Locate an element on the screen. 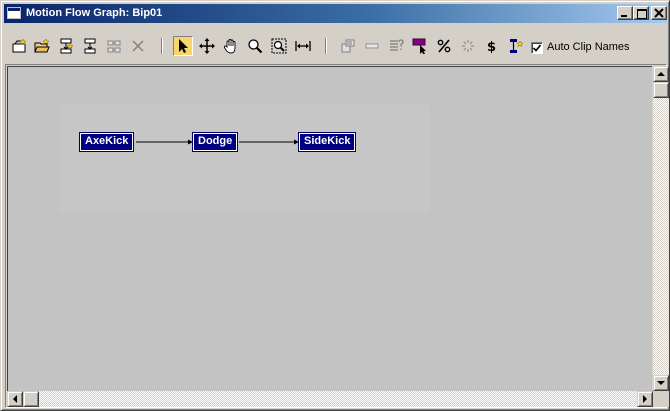  create-clip-icon is located at coordinates (19, 45).